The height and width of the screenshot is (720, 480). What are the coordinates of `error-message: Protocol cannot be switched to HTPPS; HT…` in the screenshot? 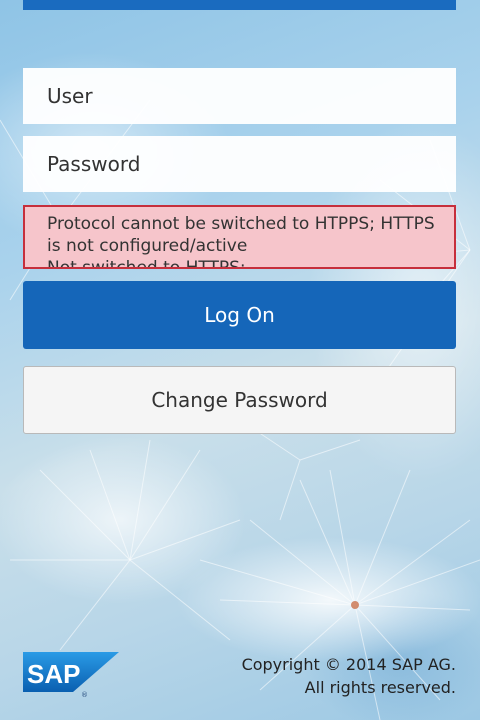 It's located at (239, 237).